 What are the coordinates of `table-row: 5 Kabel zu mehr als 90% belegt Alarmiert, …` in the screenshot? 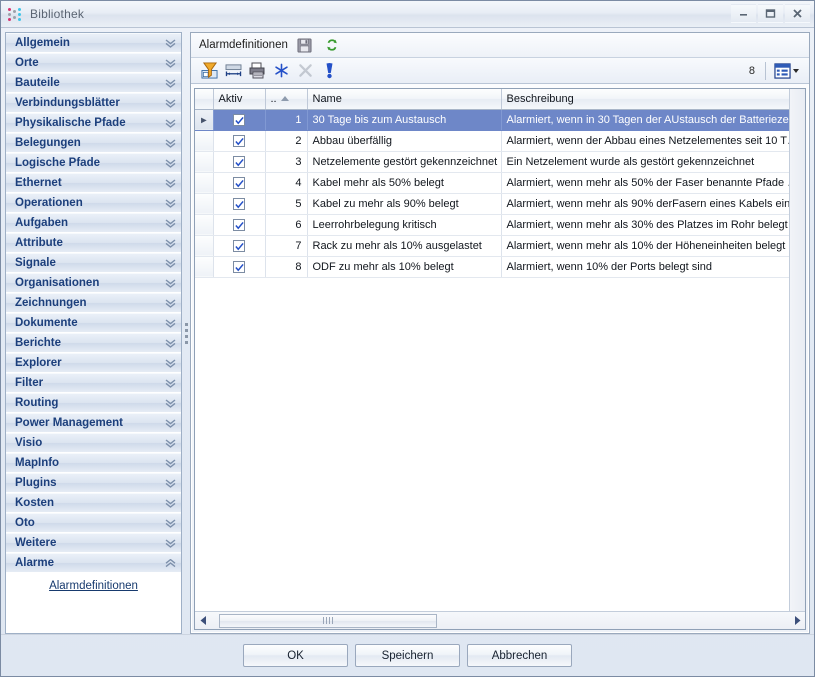 It's located at (492, 204).